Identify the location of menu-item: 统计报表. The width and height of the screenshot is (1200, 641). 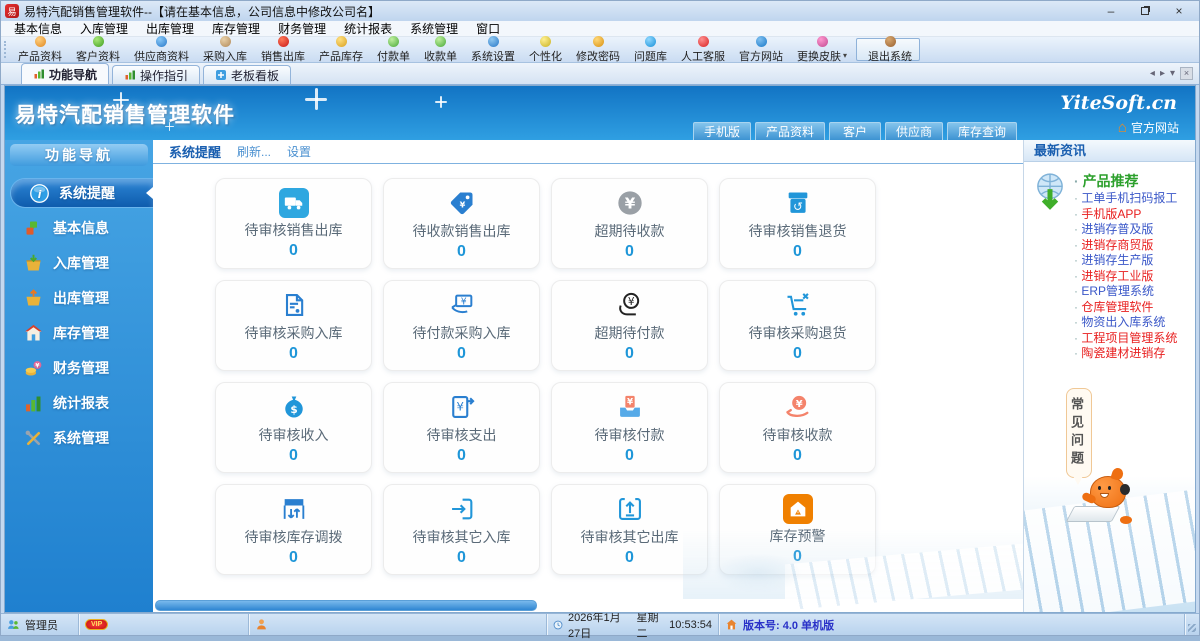
(368, 29).